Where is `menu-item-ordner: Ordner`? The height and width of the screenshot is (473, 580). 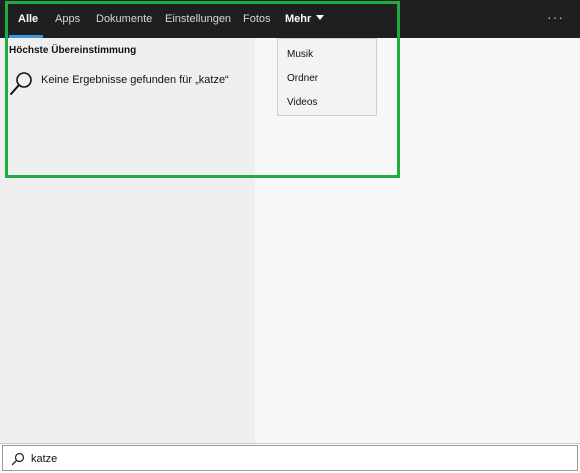
menu-item-ordner: Ordner is located at coordinates (302, 78).